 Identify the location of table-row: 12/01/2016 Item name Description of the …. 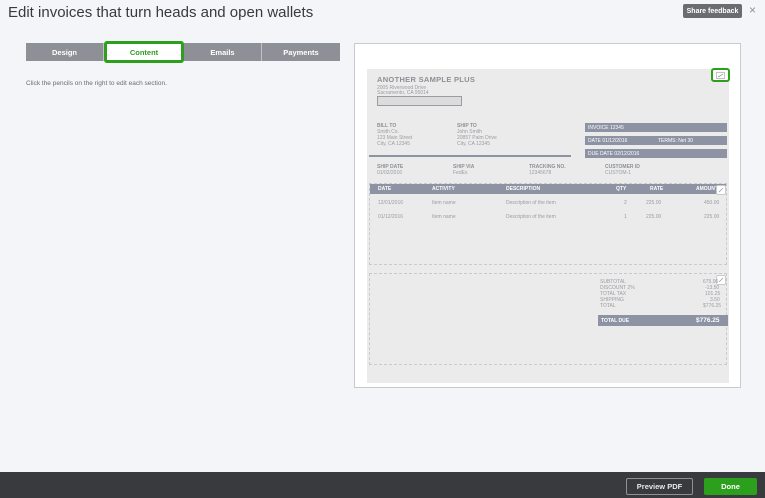
(548, 204).